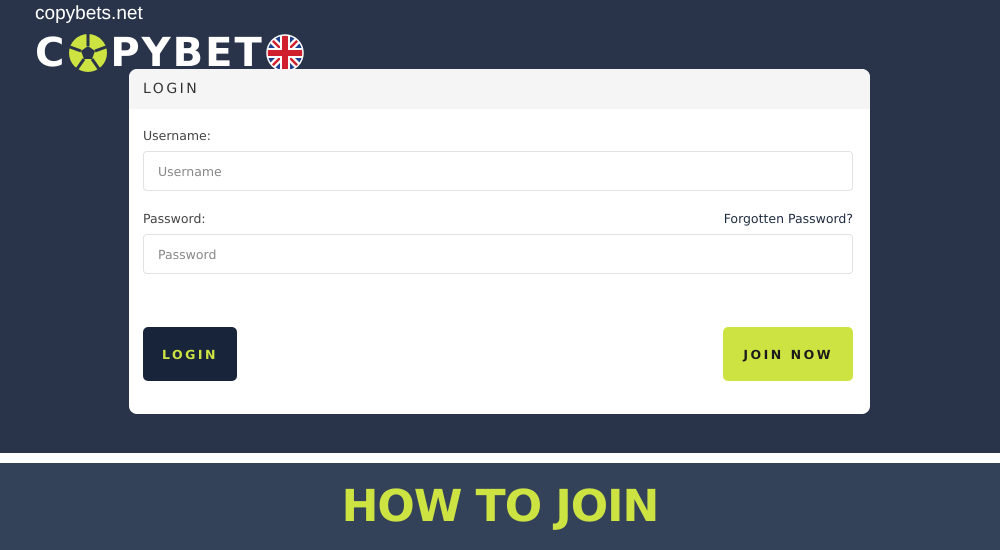 Image resolution: width=1000 pixels, height=550 pixels. What do you see at coordinates (500, 506) in the screenshot?
I see `banner-title: HOW TO JOIN` at bounding box center [500, 506].